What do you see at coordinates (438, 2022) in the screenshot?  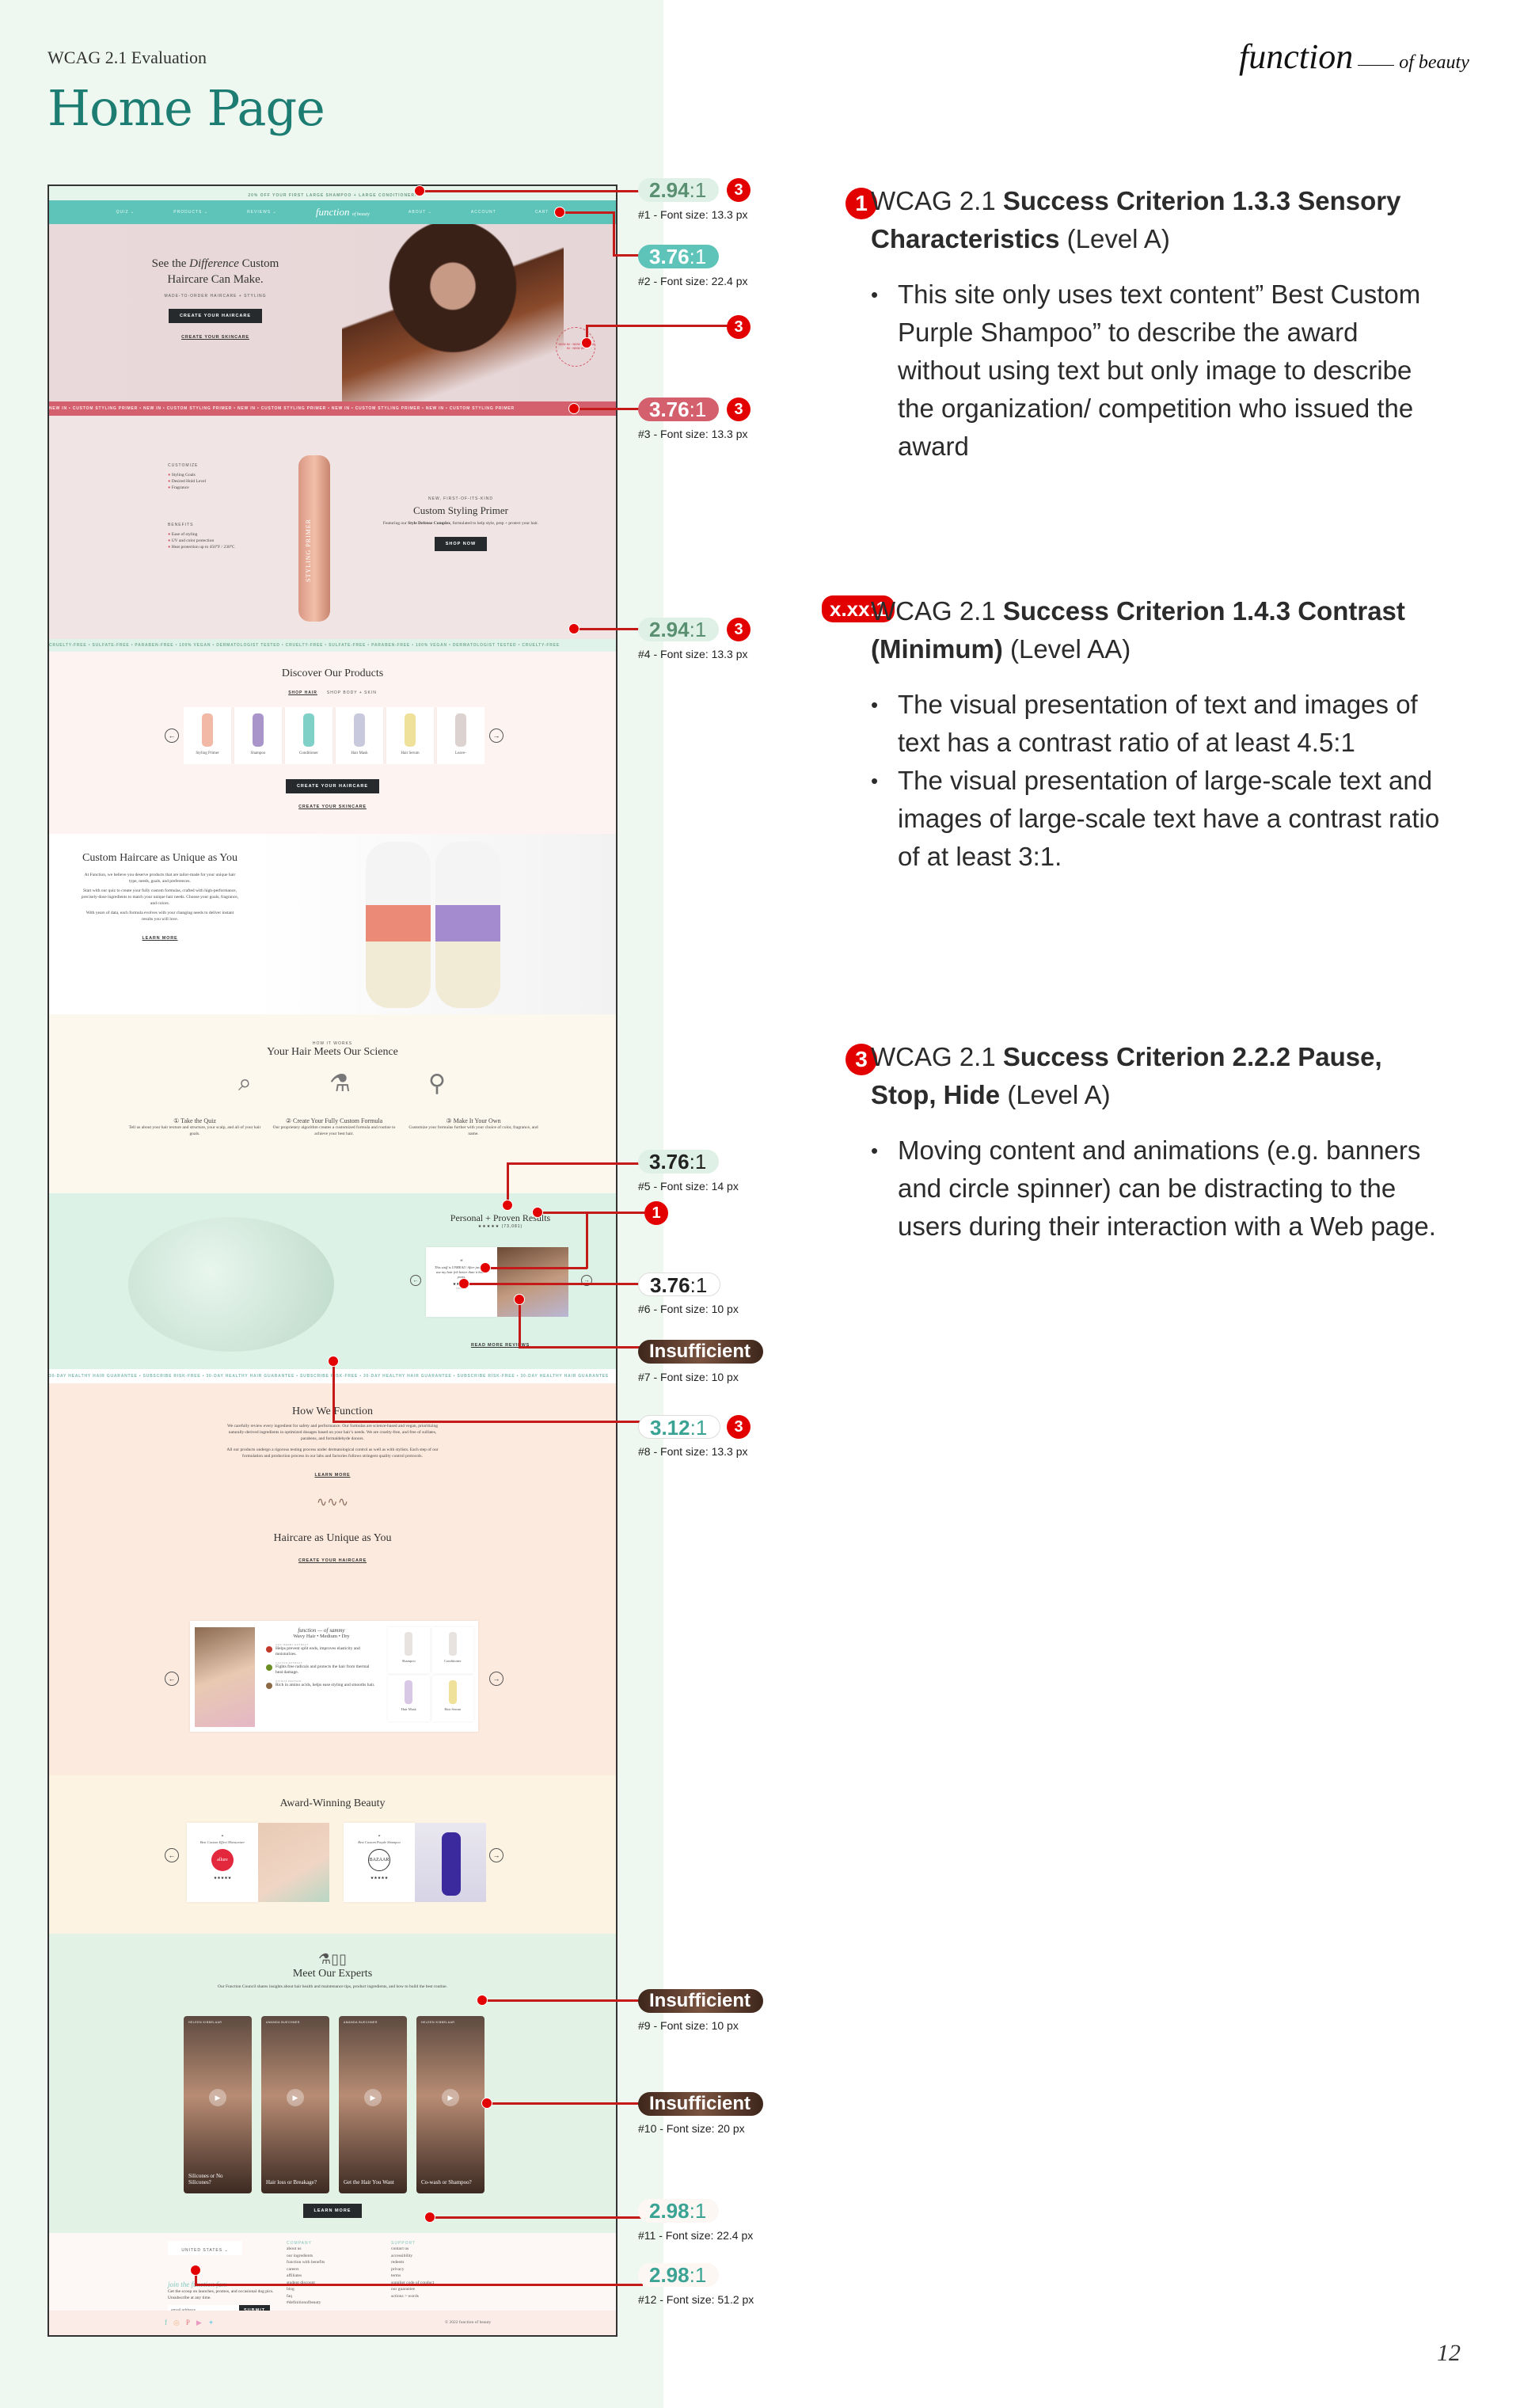 I see `expert-name: HELEEN KIBBELAAR` at bounding box center [438, 2022].